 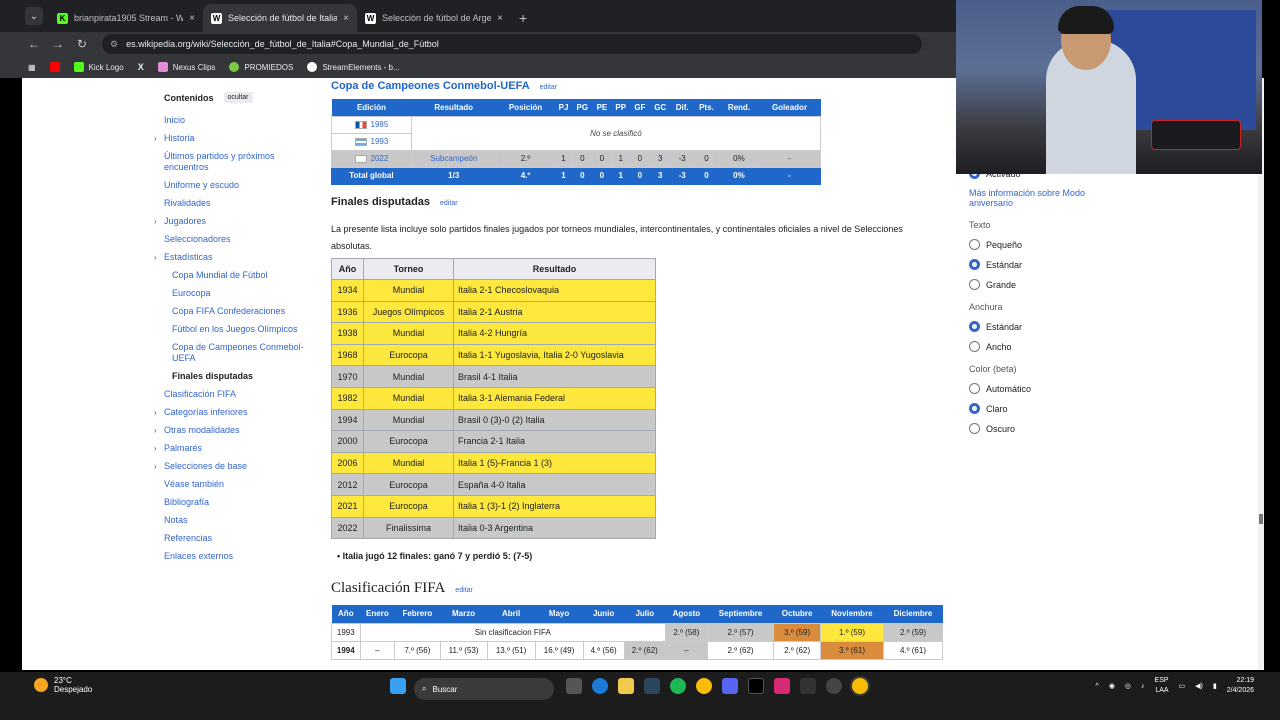 What do you see at coordinates (54, 67) in the screenshot?
I see `youtube-bookmark` at bounding box center [54, 67].